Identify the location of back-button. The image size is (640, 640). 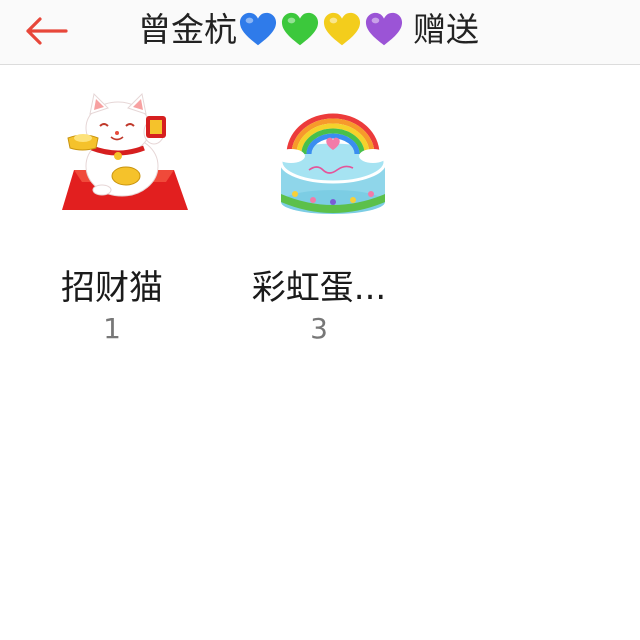
(46, 30).